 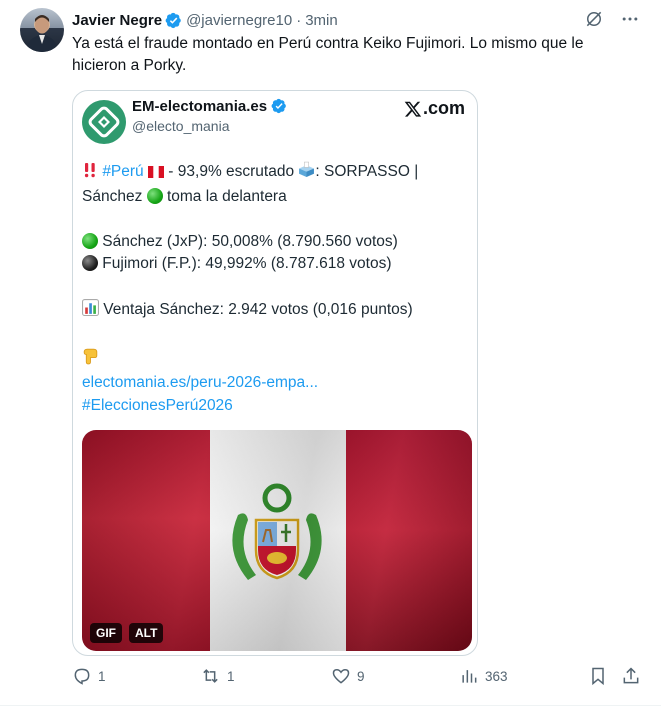 I want to click on heart-icon, so click(x=341, y=676).